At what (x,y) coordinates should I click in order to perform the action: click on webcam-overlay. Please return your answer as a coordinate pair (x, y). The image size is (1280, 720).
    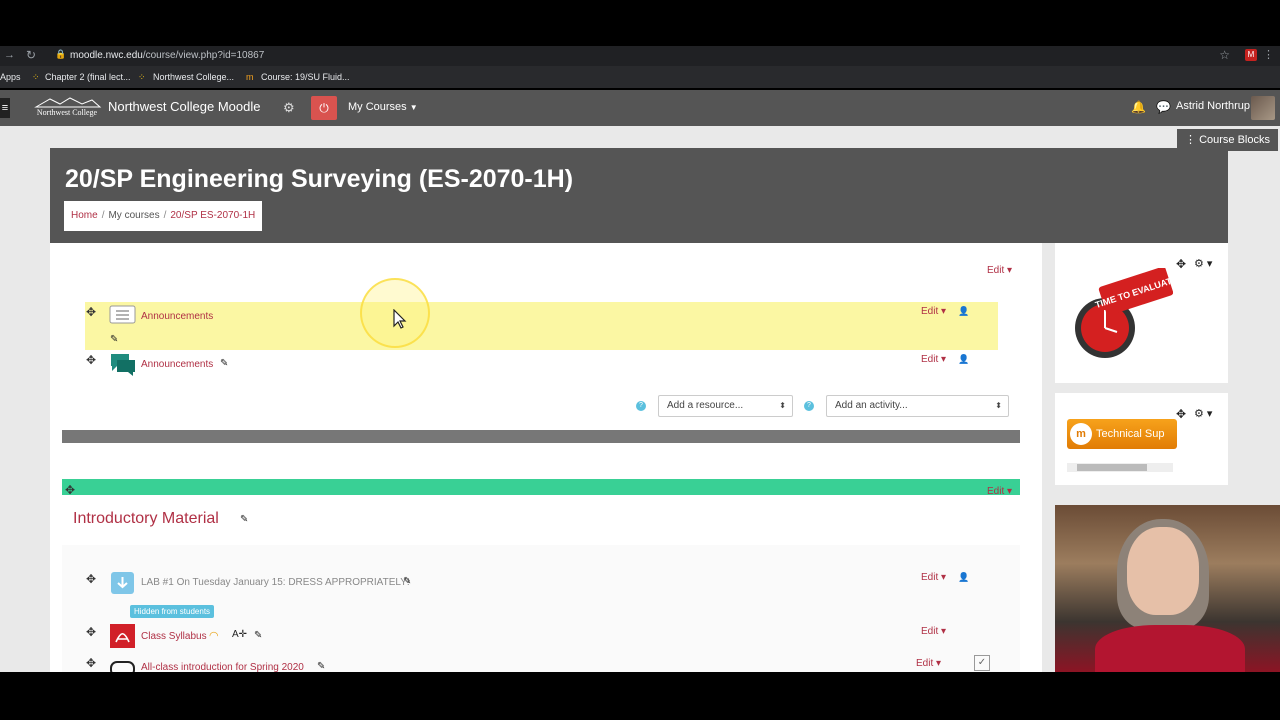
    Looking at the image, I should click on (1167, 588).